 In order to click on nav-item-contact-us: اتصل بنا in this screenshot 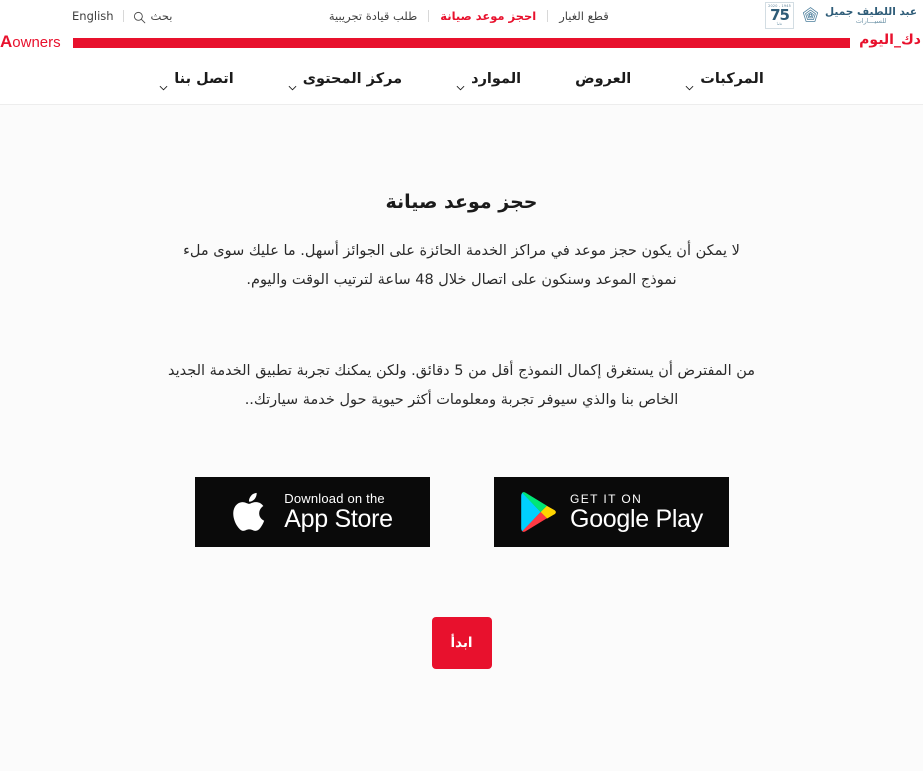, I will do `click(196, 80)`.